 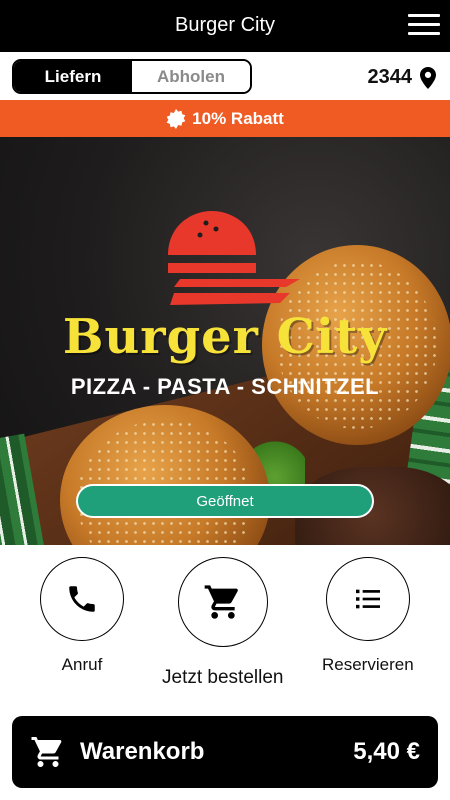 I want to click on discount-banner: 10% Rabatt, so click(x=225, y=118).